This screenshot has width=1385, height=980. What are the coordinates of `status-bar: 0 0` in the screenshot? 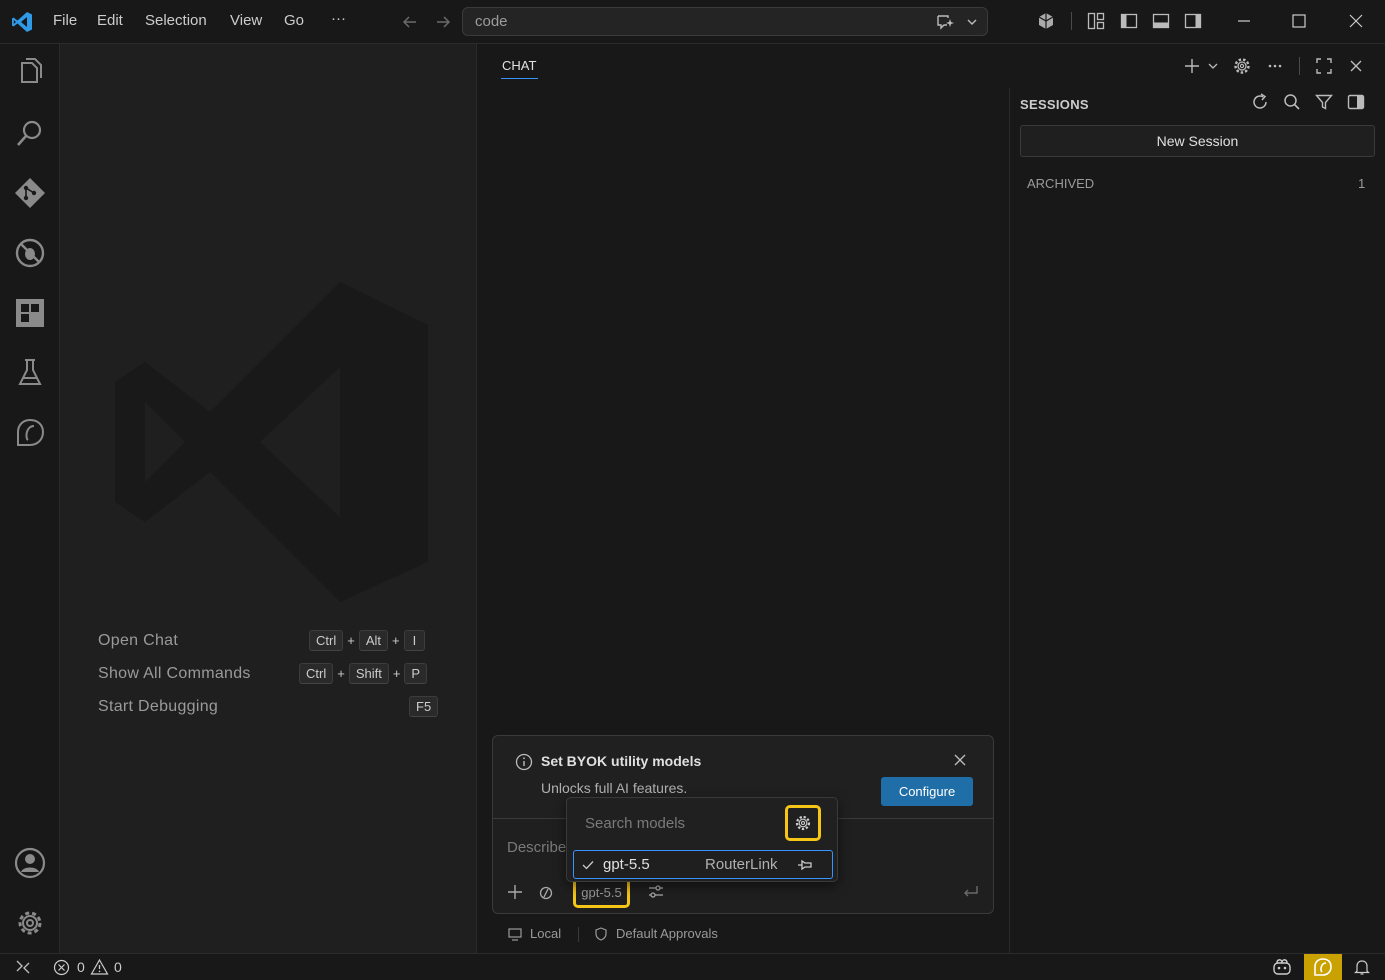 It's located at (692, 966).